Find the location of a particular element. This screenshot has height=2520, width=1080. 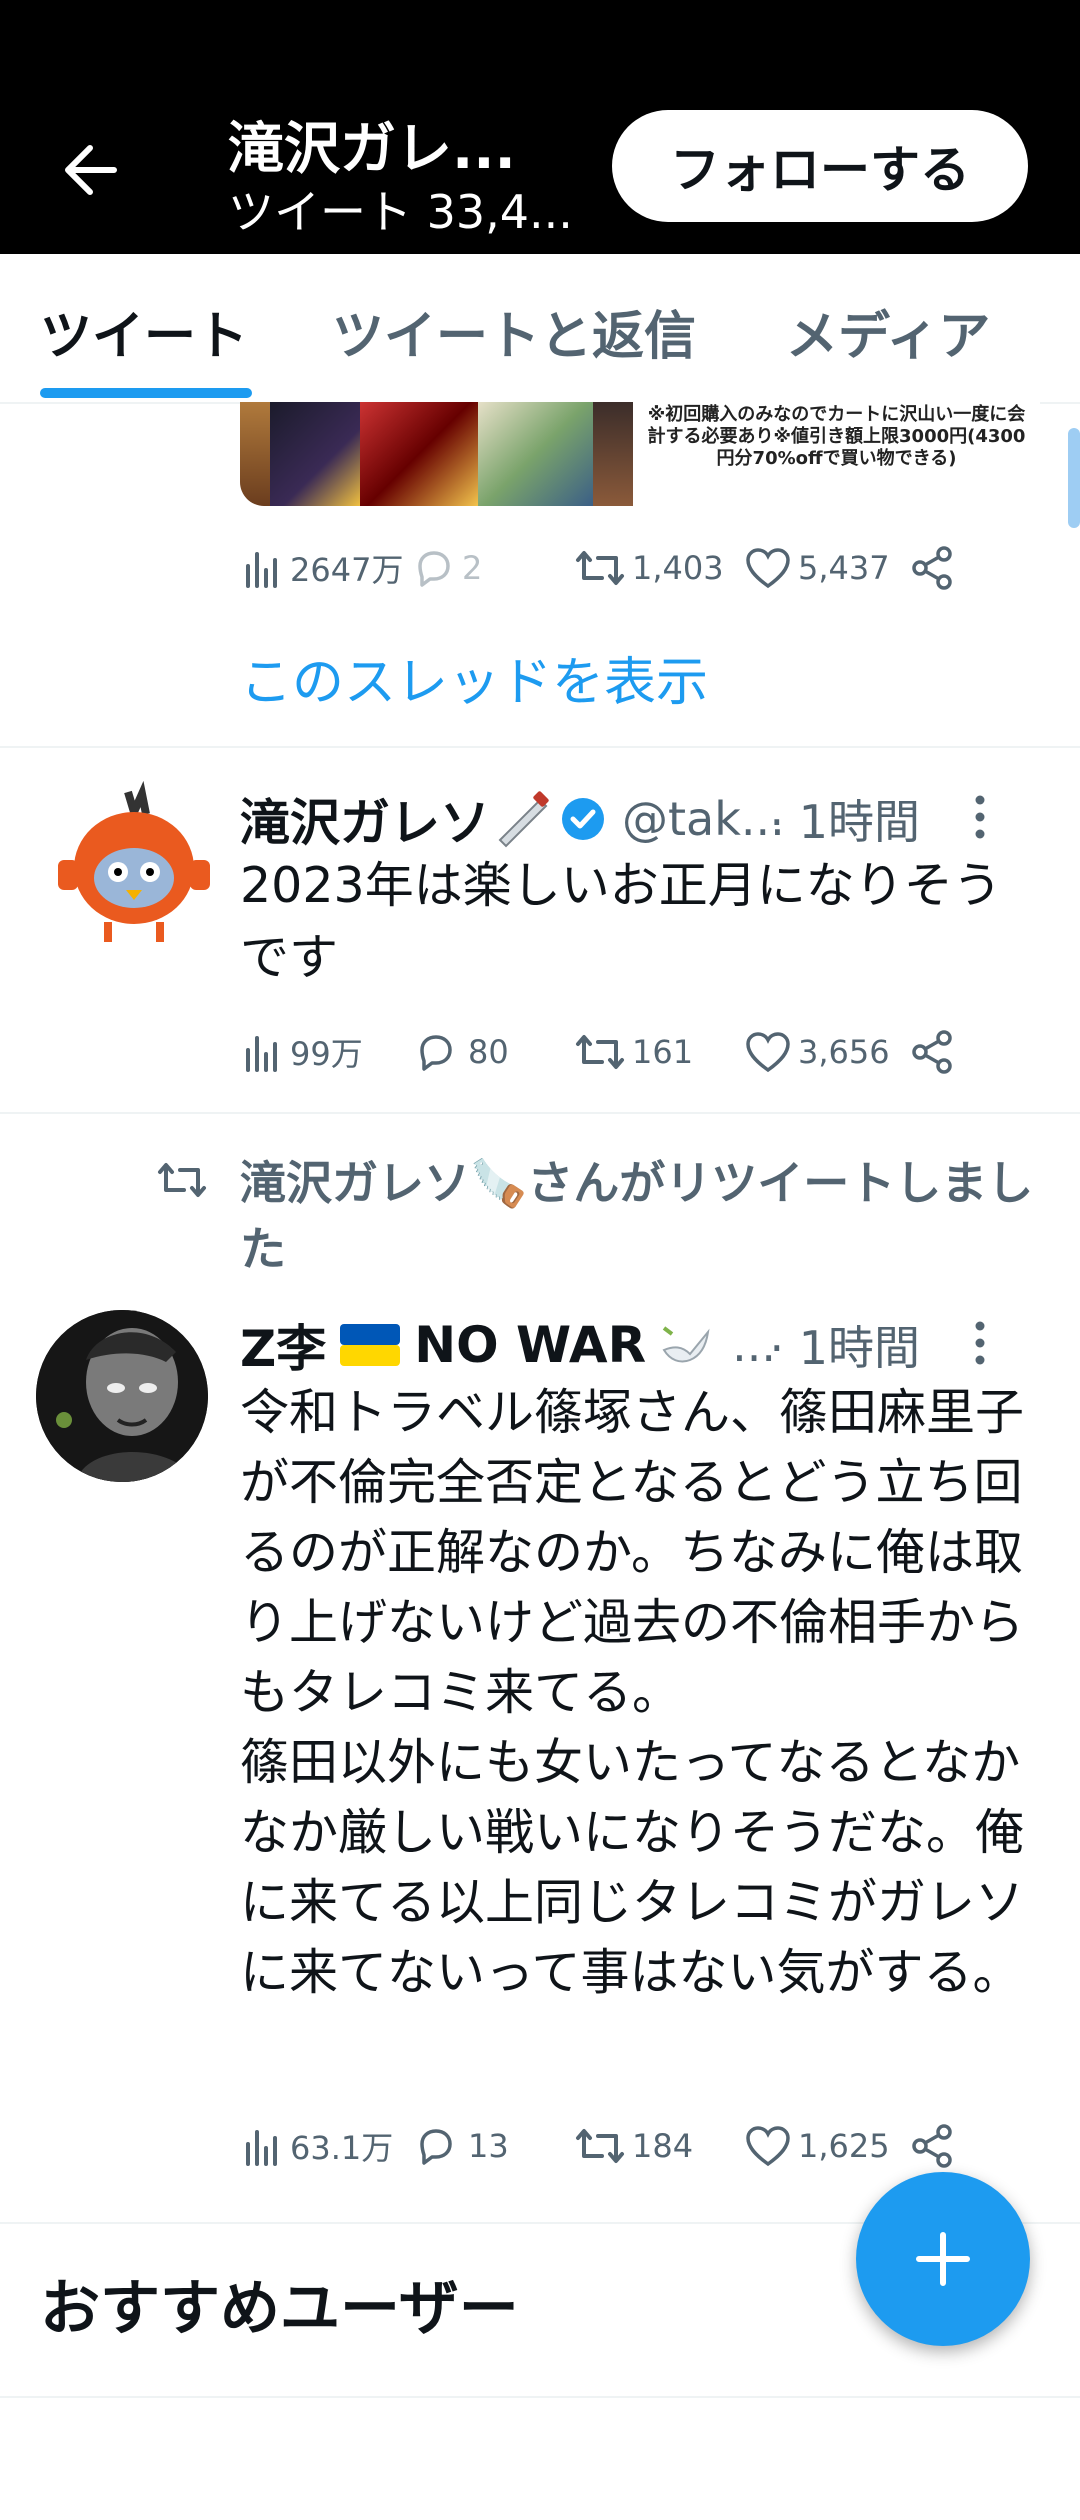

active-tab-indicator is located at coordinates (146, 393).